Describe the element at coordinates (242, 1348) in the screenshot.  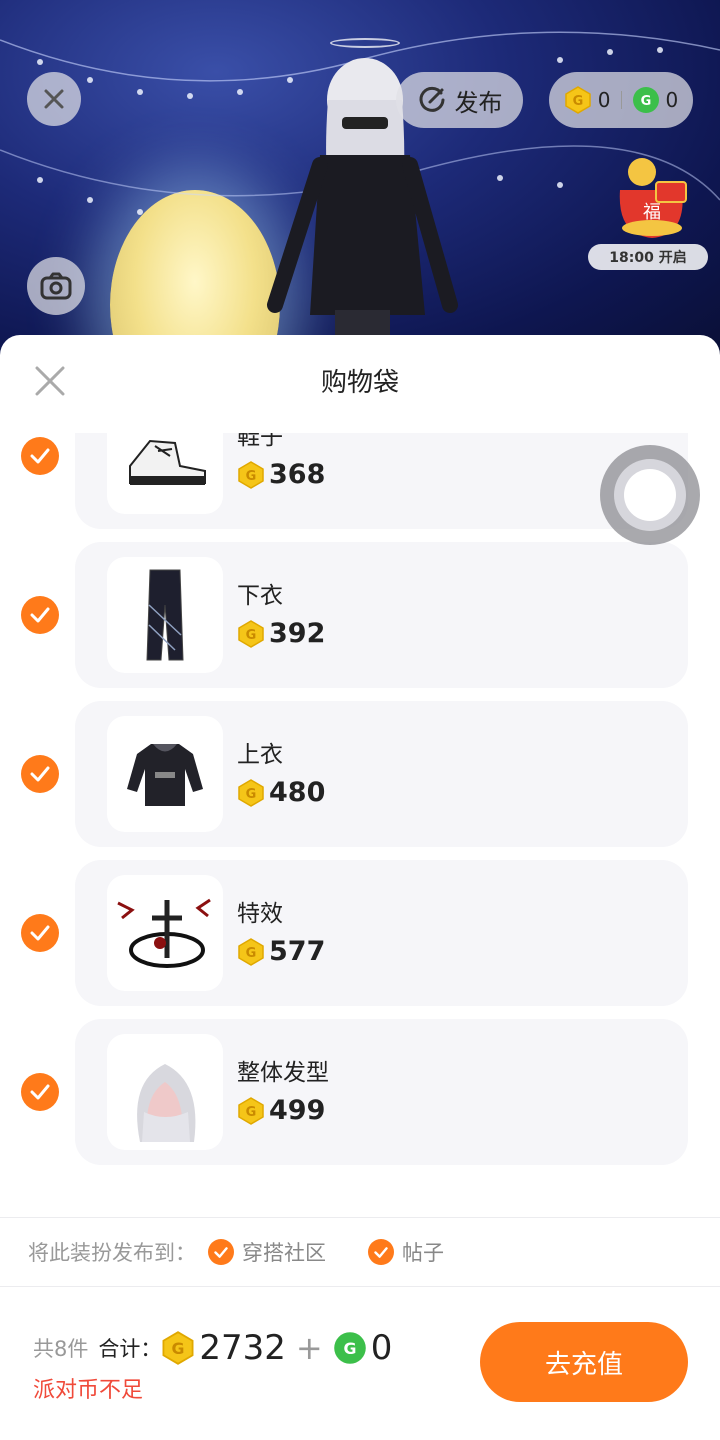
I see `gold-total: 2732` at that location.